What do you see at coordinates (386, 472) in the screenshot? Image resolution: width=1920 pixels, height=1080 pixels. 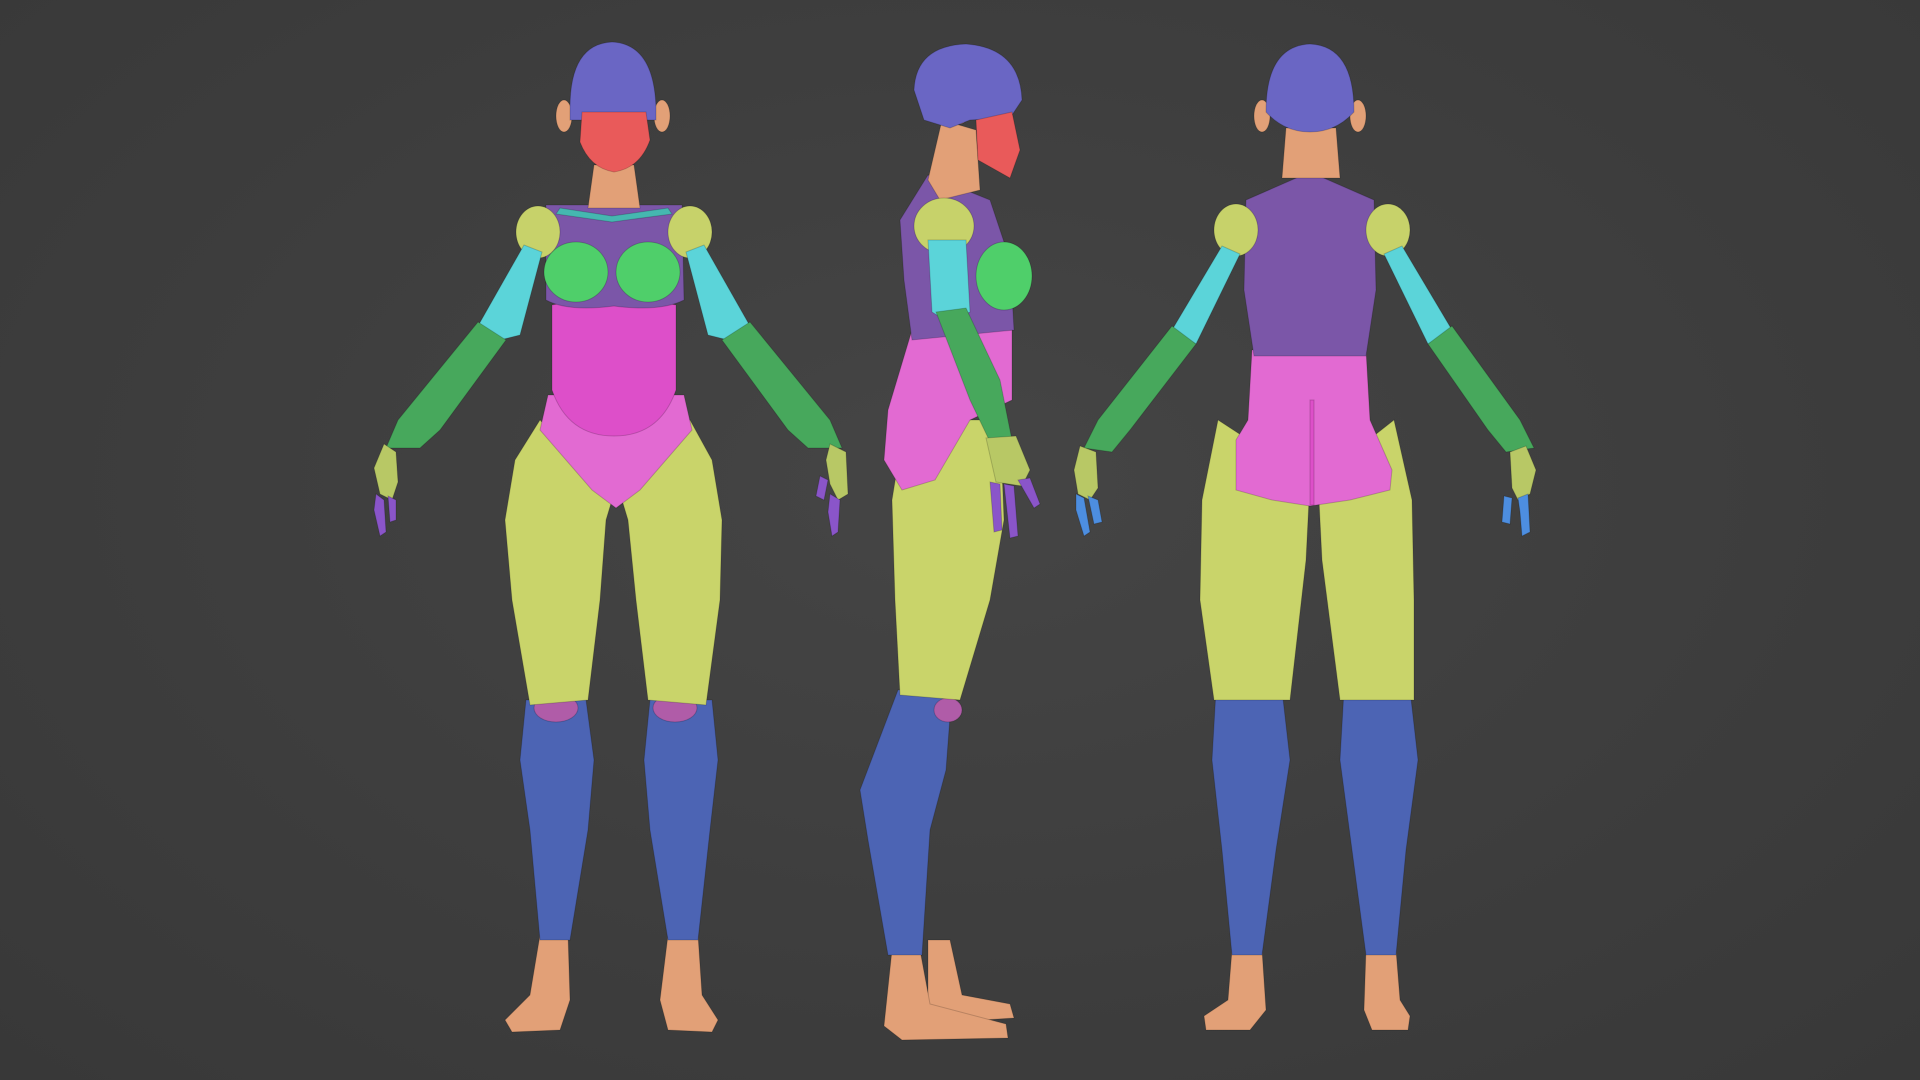 I see `front-left-hand` at bounding box center [386, 472].